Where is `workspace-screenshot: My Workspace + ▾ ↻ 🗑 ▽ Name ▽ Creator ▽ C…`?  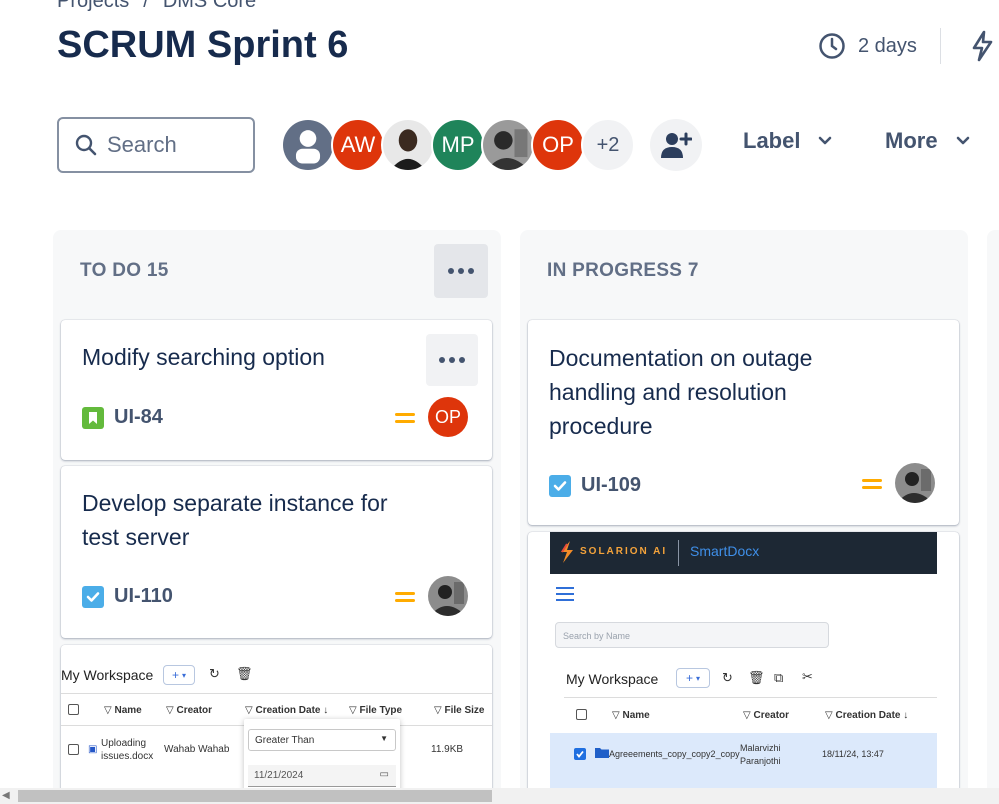
workspace-screenshot: My Workspace + ▾ ↻ 🗑 ▽ Name ▽ Creator ▽ C… is located at coordinates (276, 724).